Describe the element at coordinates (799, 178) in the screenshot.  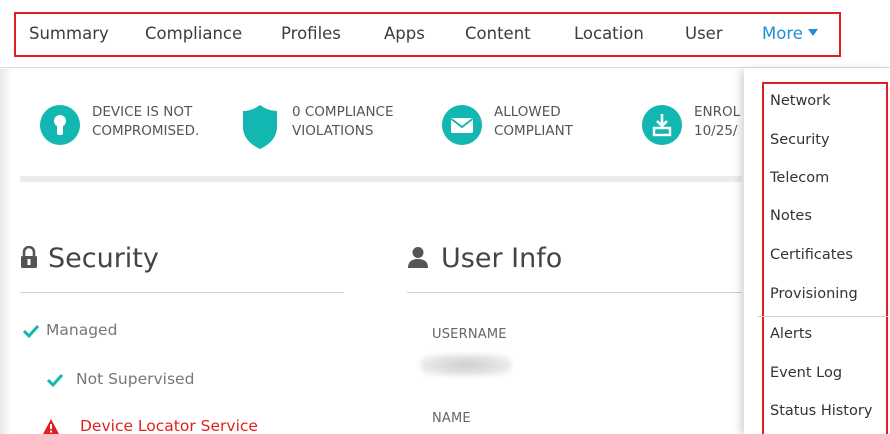
I see `menu-item-telecom: Telecom` at that location.